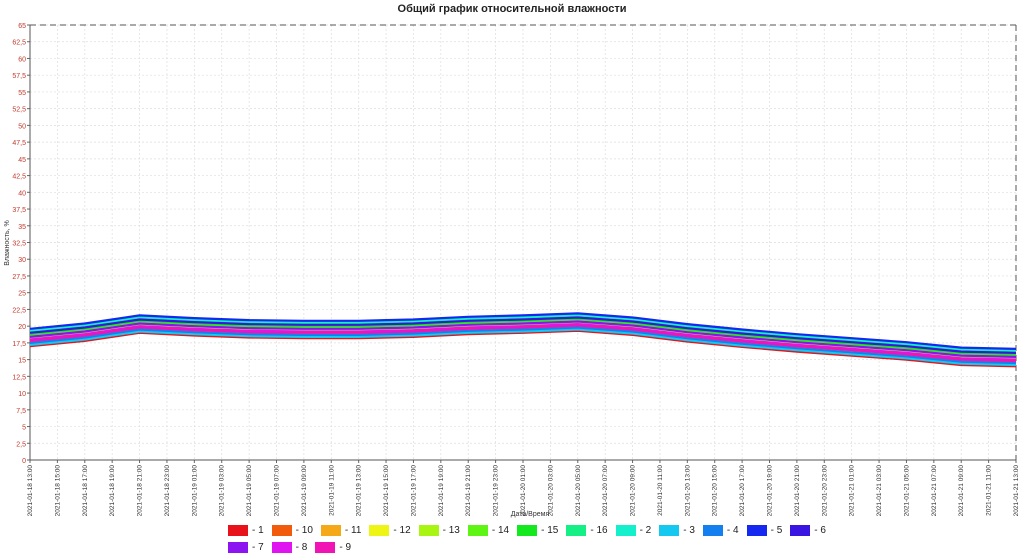 The width and height of the screenshot is (1024, 557). Describe the element at coordinates (19, 377) in the screenshot. I see `y-tick-label: 12,5` at that location.